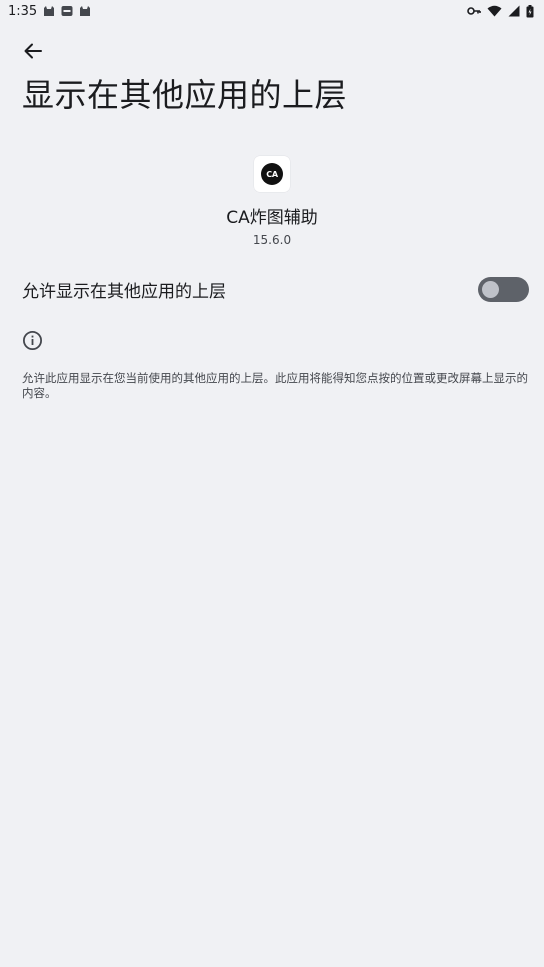 The height and width of the screenshot is (967, 544). Describe the element at coordinates (32, 340) in the screenshot. I see `info-icon` at that location.